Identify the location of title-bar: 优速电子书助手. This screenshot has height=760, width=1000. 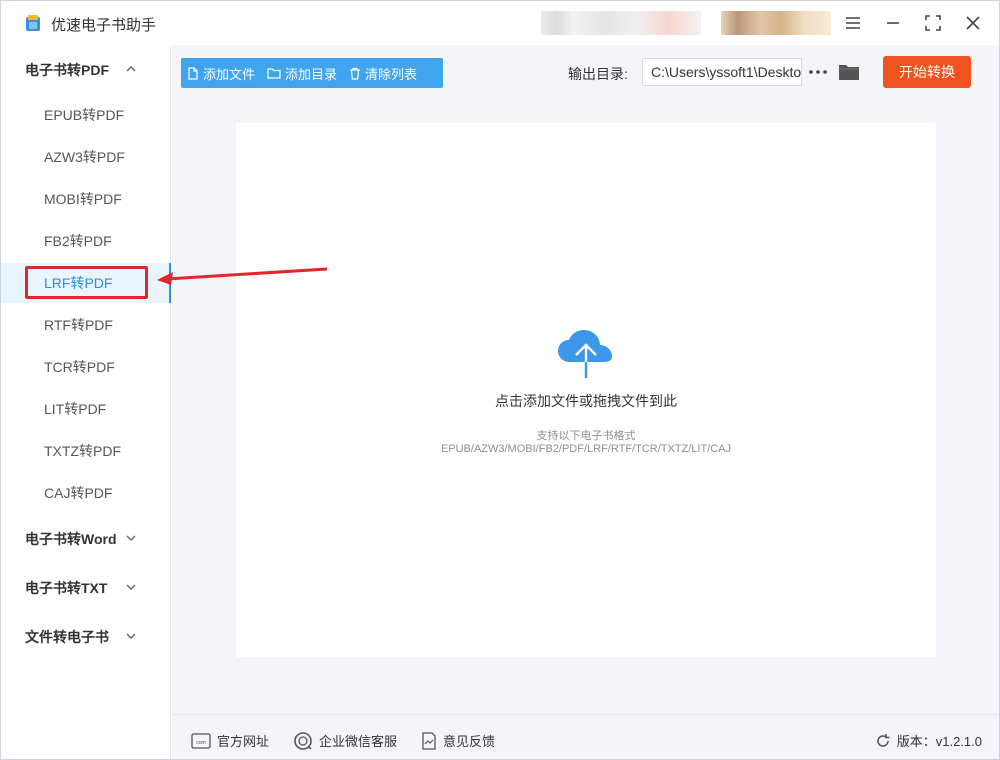
(500, 23).